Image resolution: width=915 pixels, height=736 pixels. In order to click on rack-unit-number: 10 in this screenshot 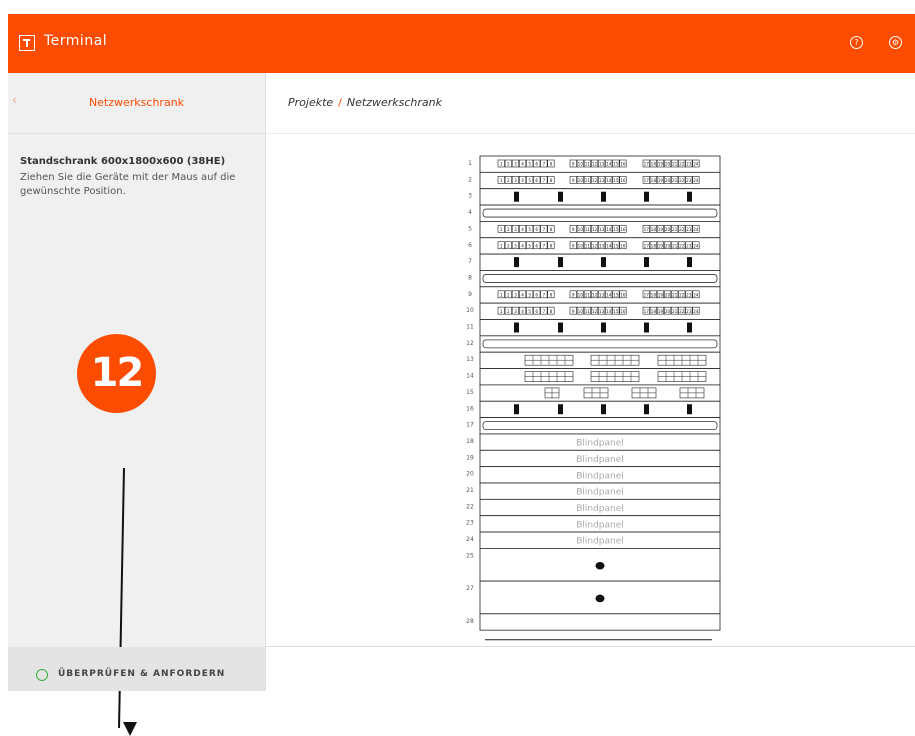, I will do `click(470, 310)`.